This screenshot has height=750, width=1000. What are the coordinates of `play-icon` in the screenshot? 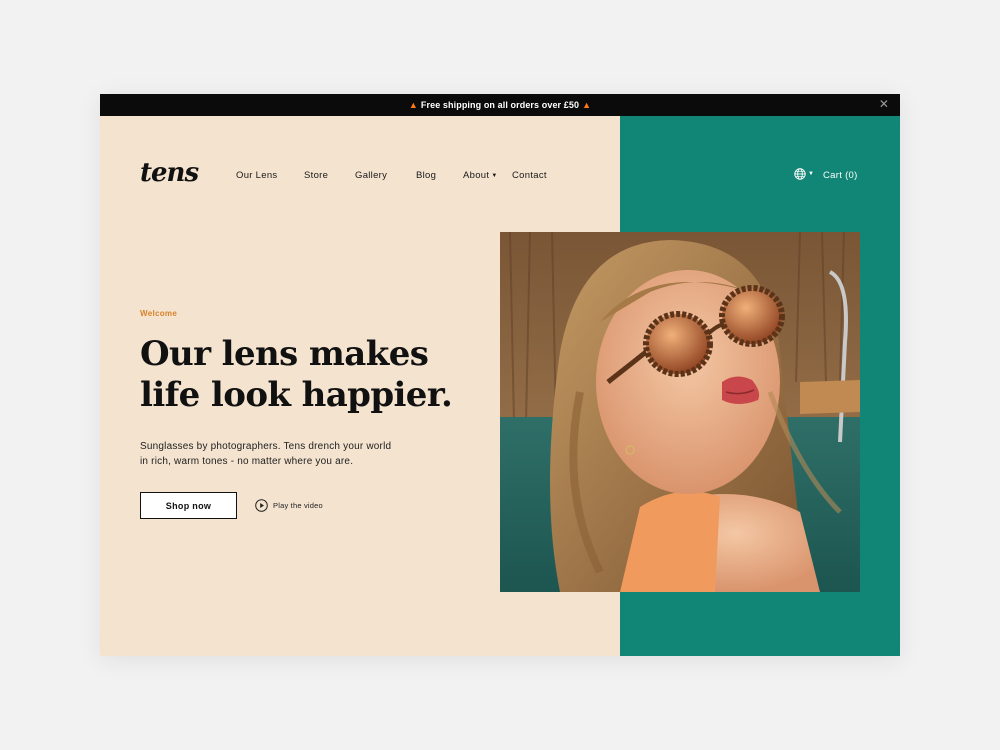 It's located at (261, 505).